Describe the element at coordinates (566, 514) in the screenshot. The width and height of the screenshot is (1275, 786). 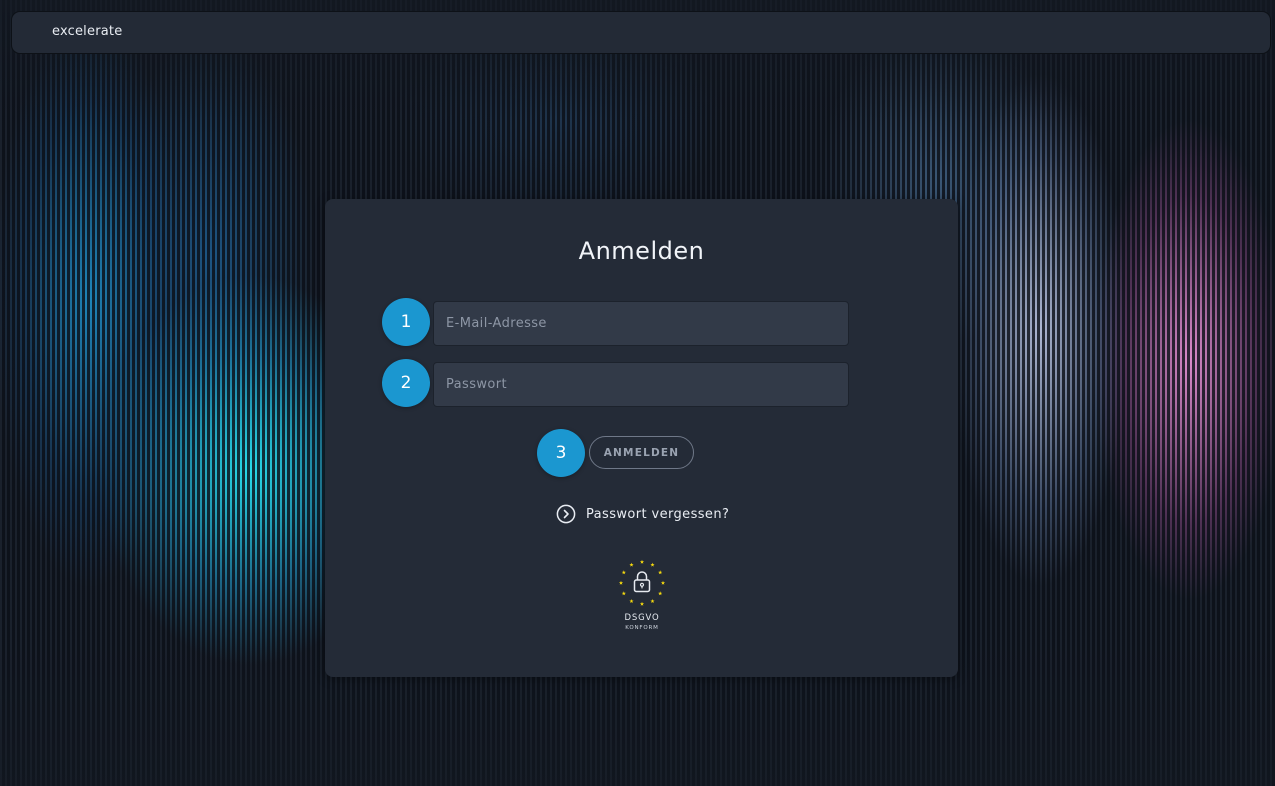
I see `chevron-right-circle-icon` at that location.